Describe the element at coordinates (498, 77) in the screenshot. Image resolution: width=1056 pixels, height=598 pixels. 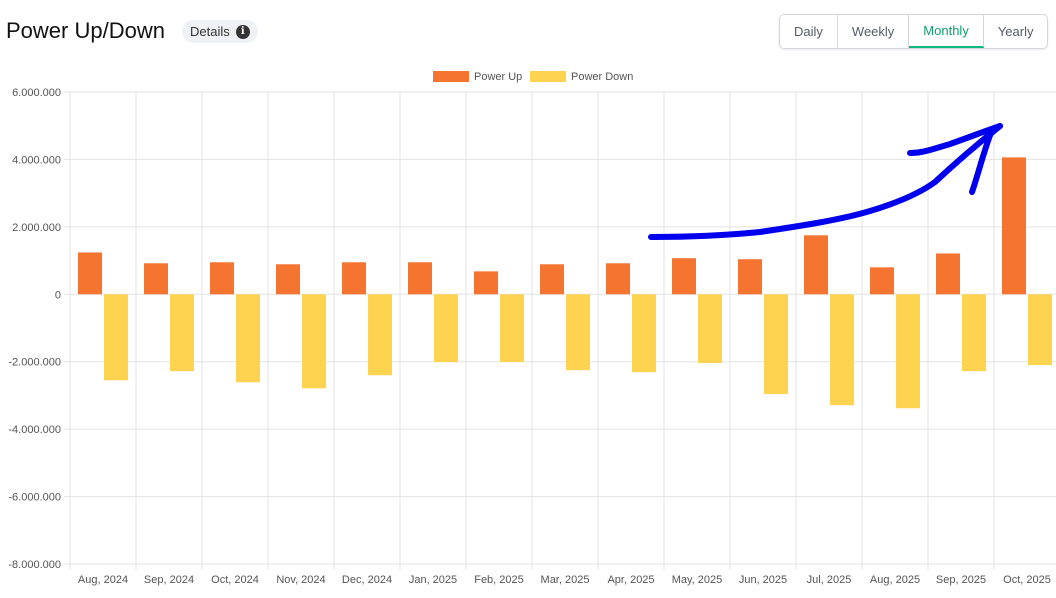
I see `legend-power-up: Power Up` at that location.